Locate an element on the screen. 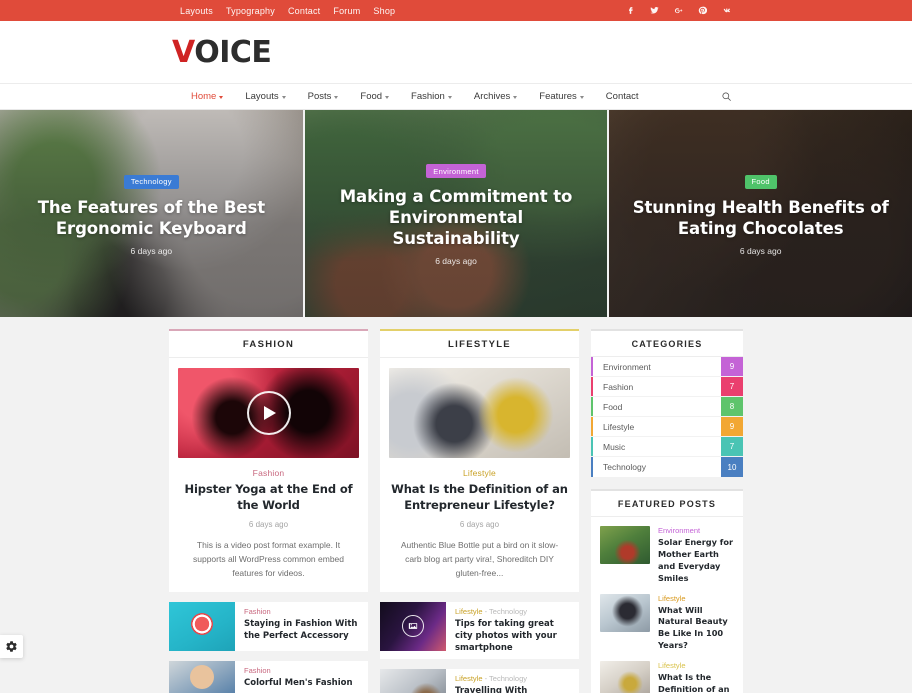 The width and height of the screenshot is (912, 693). facebook-icon is located at coordinates (630, 11).